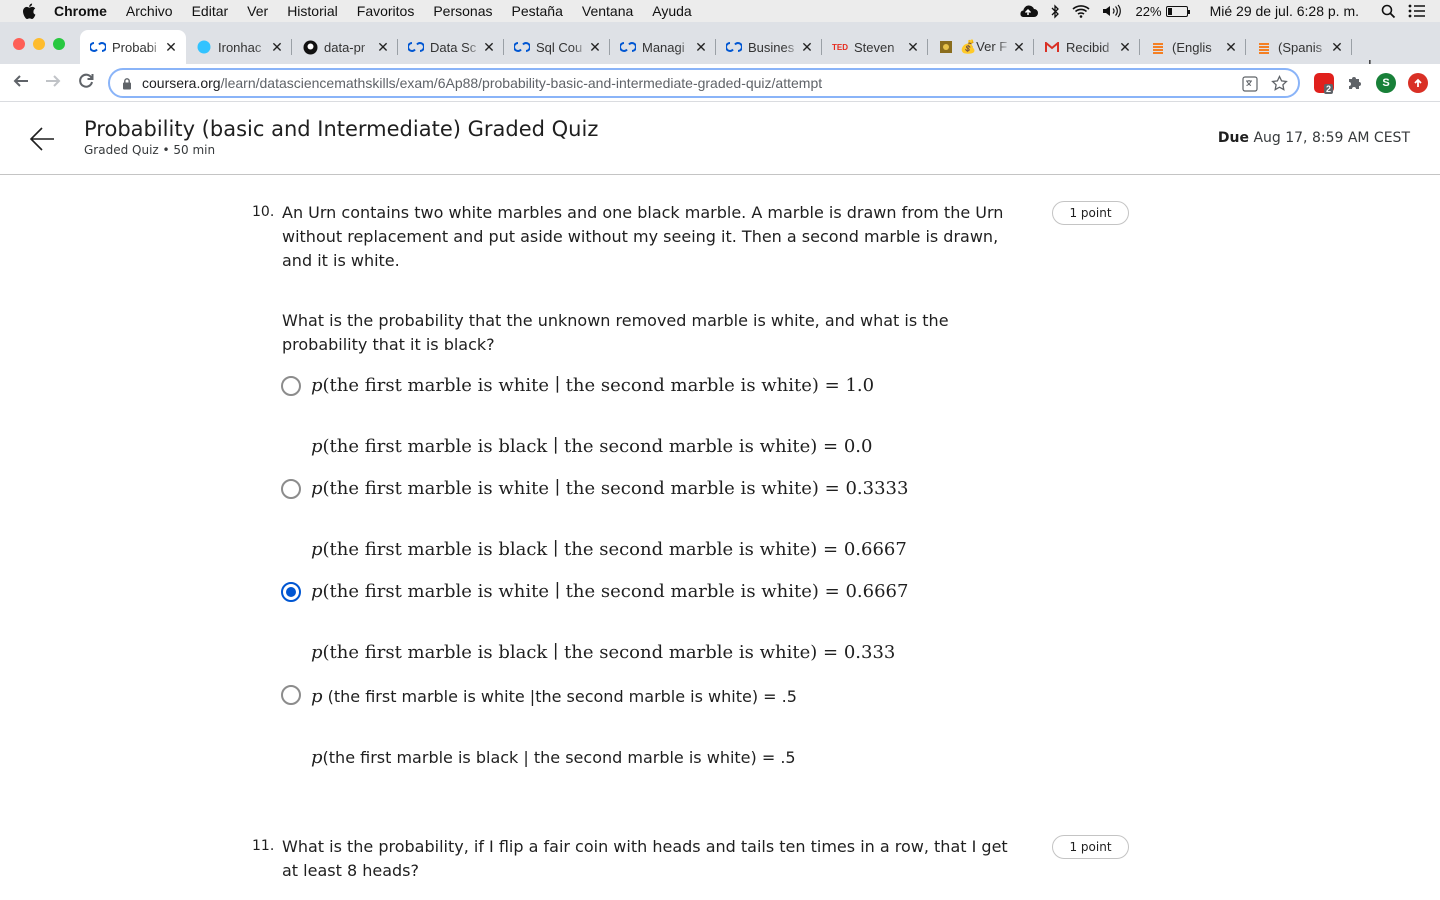 The height and width of the screenshot is (900, 1440). What do you see at coordinates (663, 47) in the screenshot?
I see `browser-tab-6: Managi ✕` at bounding box center [663, 47].